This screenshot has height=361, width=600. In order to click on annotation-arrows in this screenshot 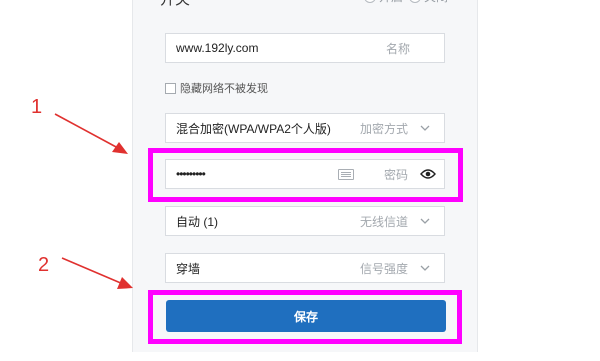, I will do `click(93, 201)`.